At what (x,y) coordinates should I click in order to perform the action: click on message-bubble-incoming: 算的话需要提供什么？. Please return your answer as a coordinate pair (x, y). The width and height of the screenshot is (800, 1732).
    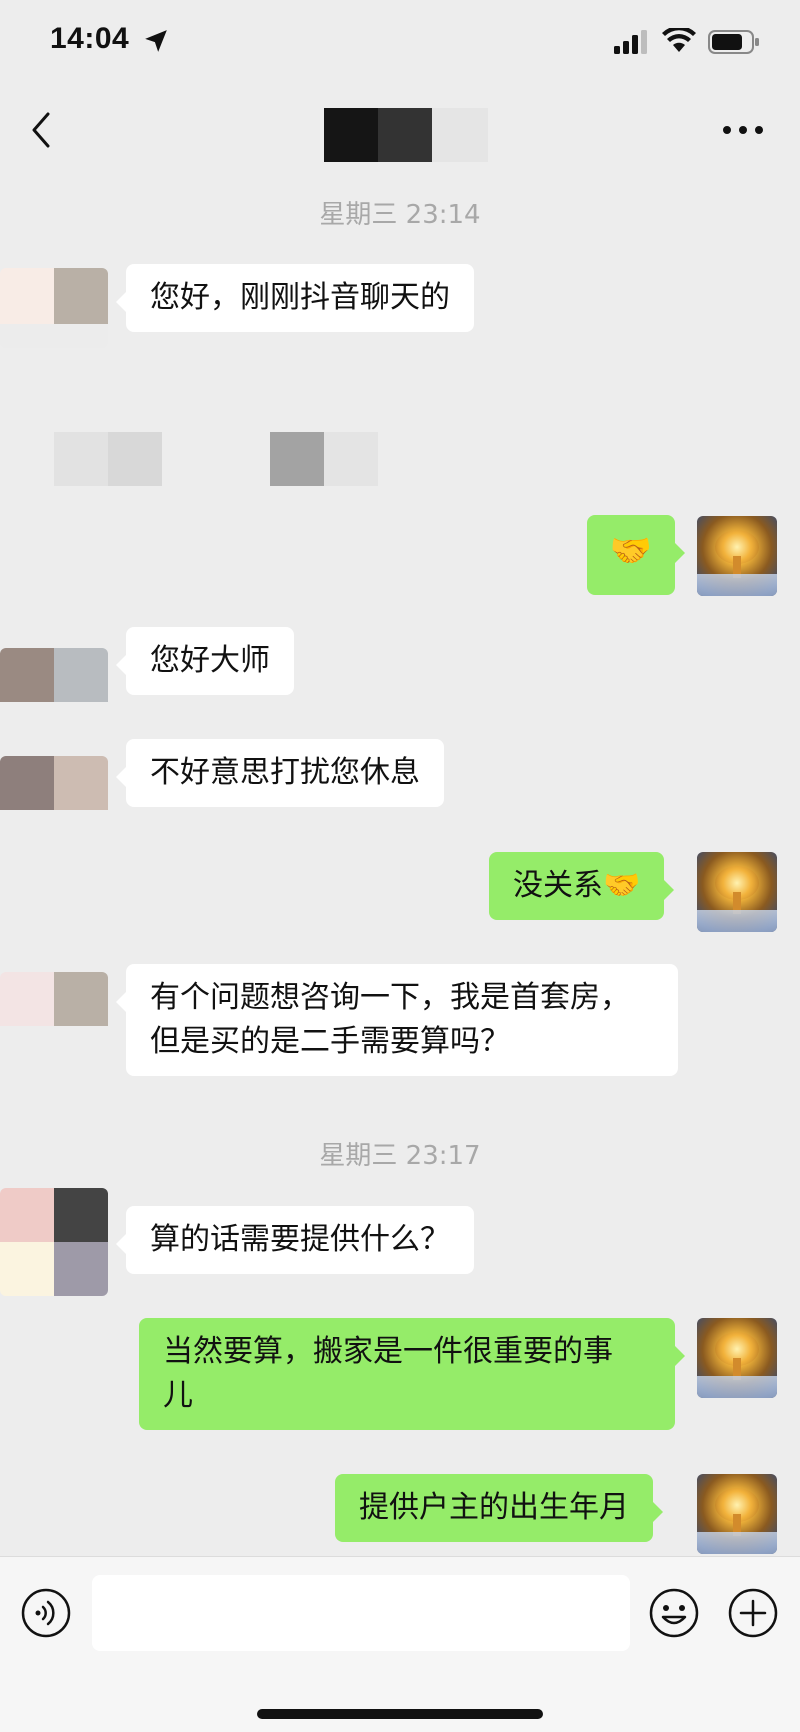
    Looking at the image, I should click on (295, 1240).